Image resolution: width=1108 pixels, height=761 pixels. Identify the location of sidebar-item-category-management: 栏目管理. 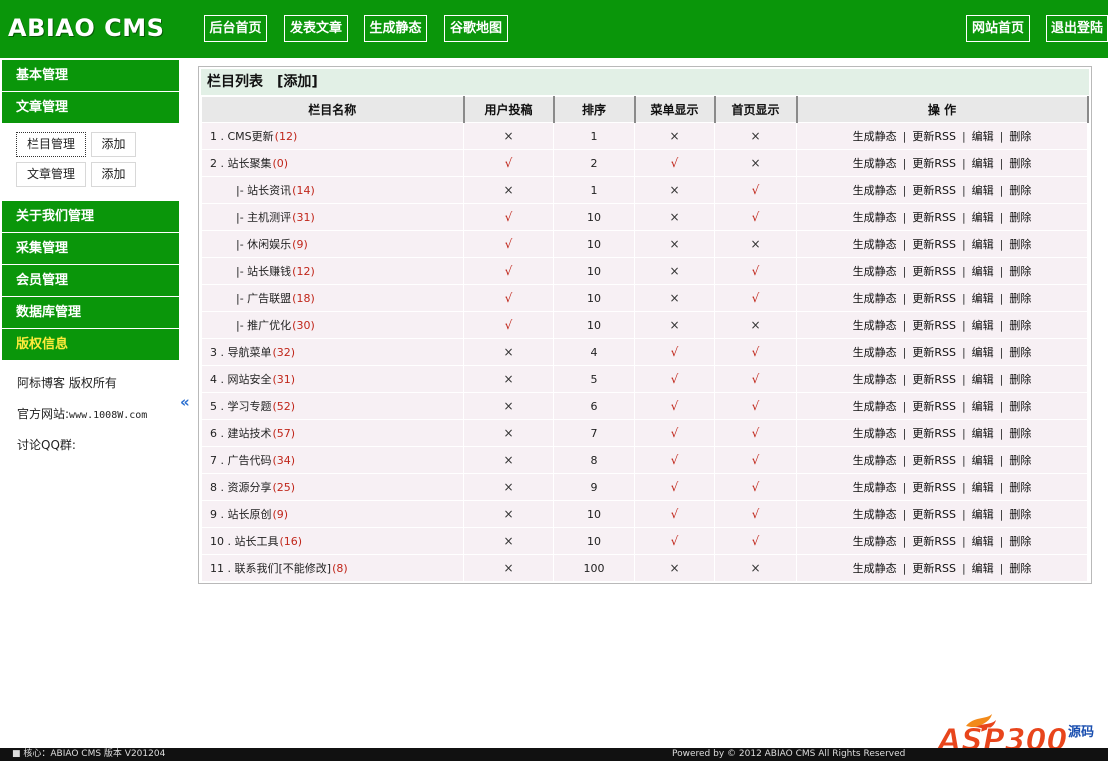
(51, 144).